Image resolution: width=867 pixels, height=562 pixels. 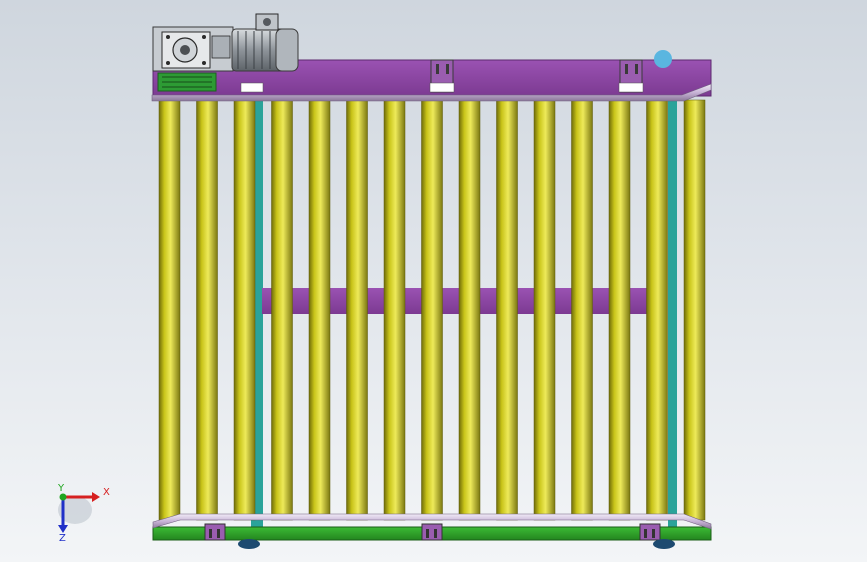 What do you see at coordinates (664, 544) in the screenshot?
I see `bottom-right-wheel` at bounding box center [664, 544].